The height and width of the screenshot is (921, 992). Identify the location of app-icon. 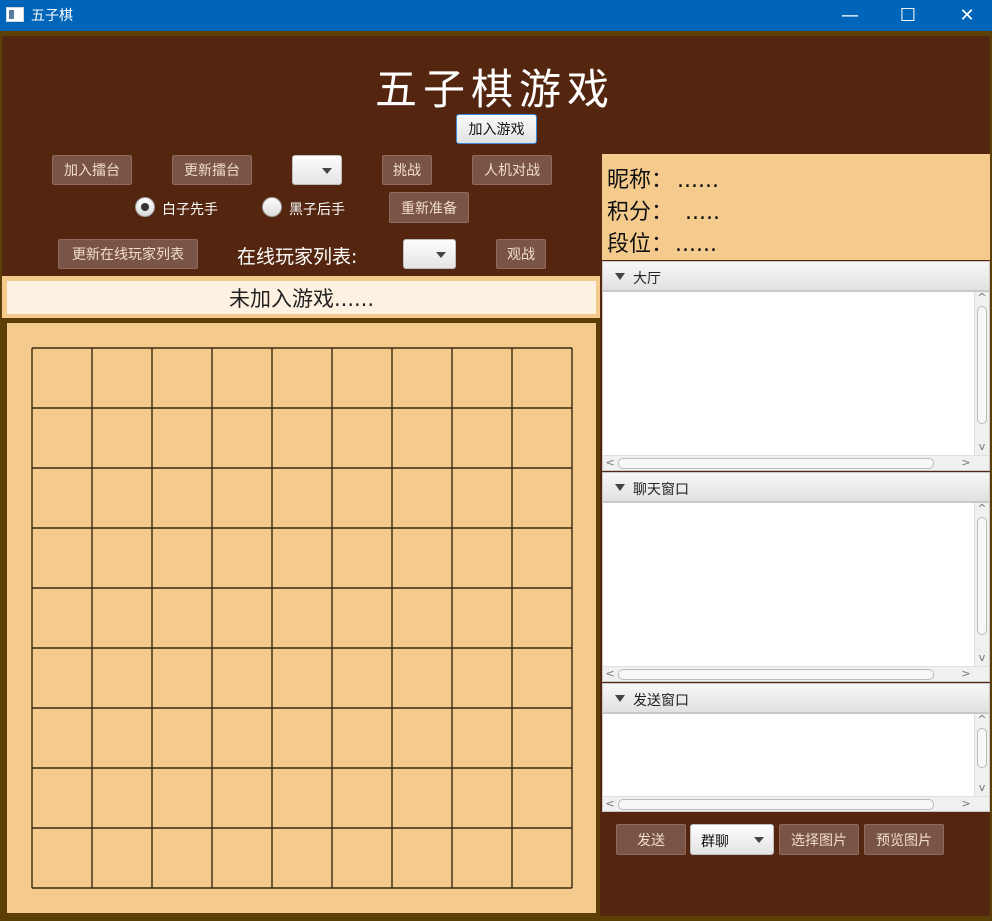
(15, 14).